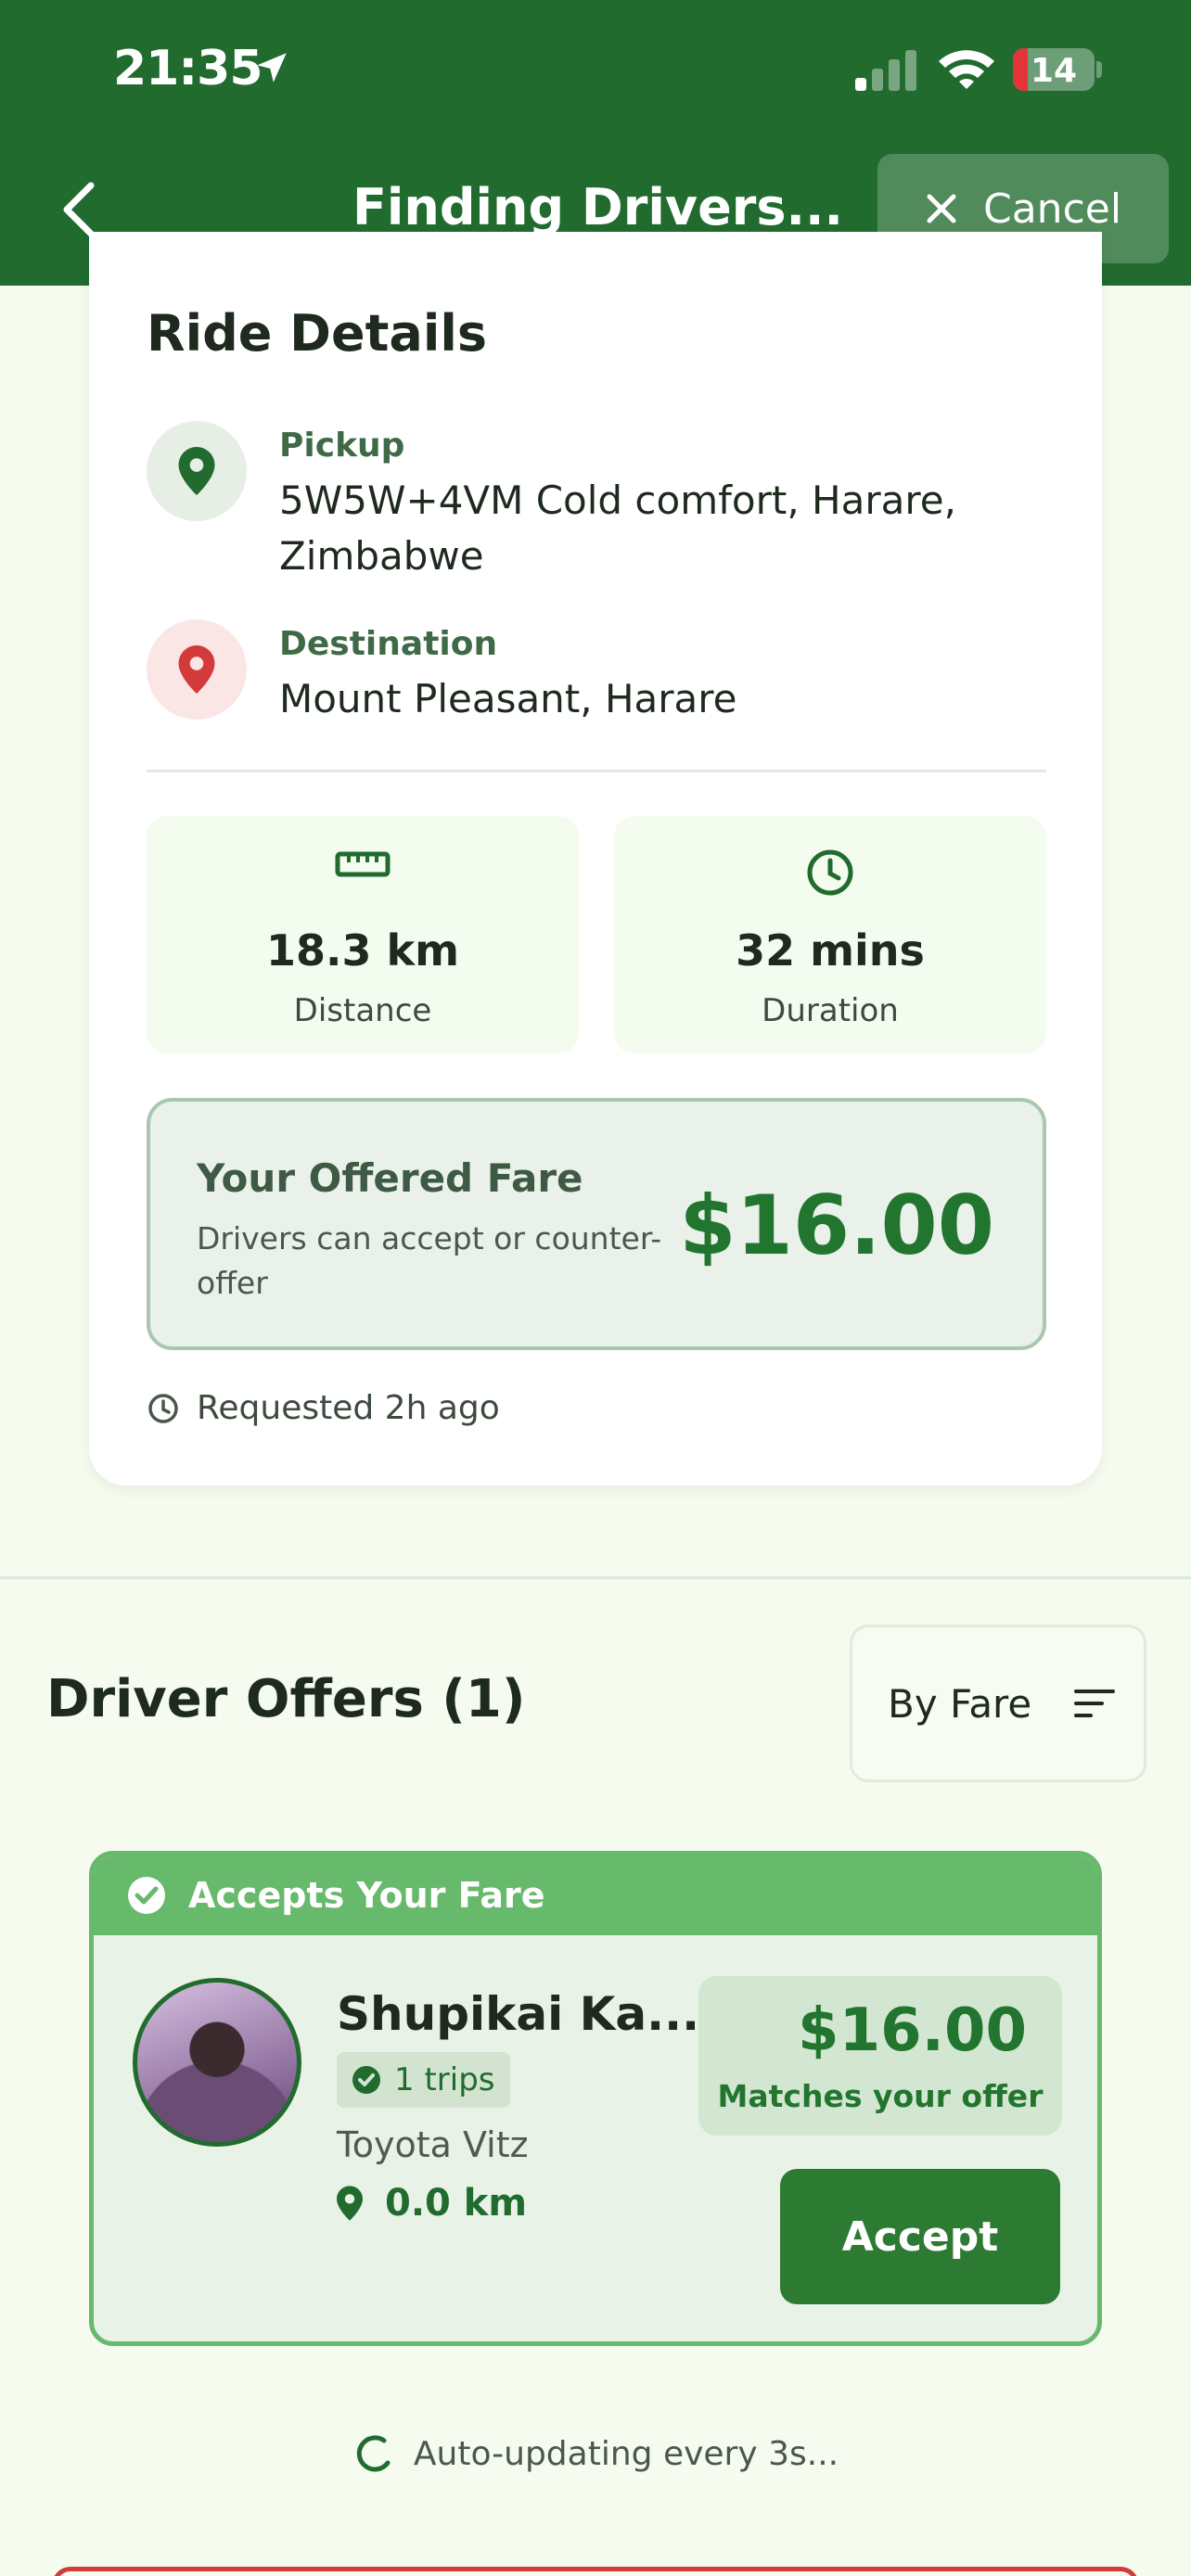 The height and width of the screenshot is (2576, 1191). What do you see at coordinates (217, 2062) in the screenshot?
I see `driver-avatar` at bounding box center [217, 2062].